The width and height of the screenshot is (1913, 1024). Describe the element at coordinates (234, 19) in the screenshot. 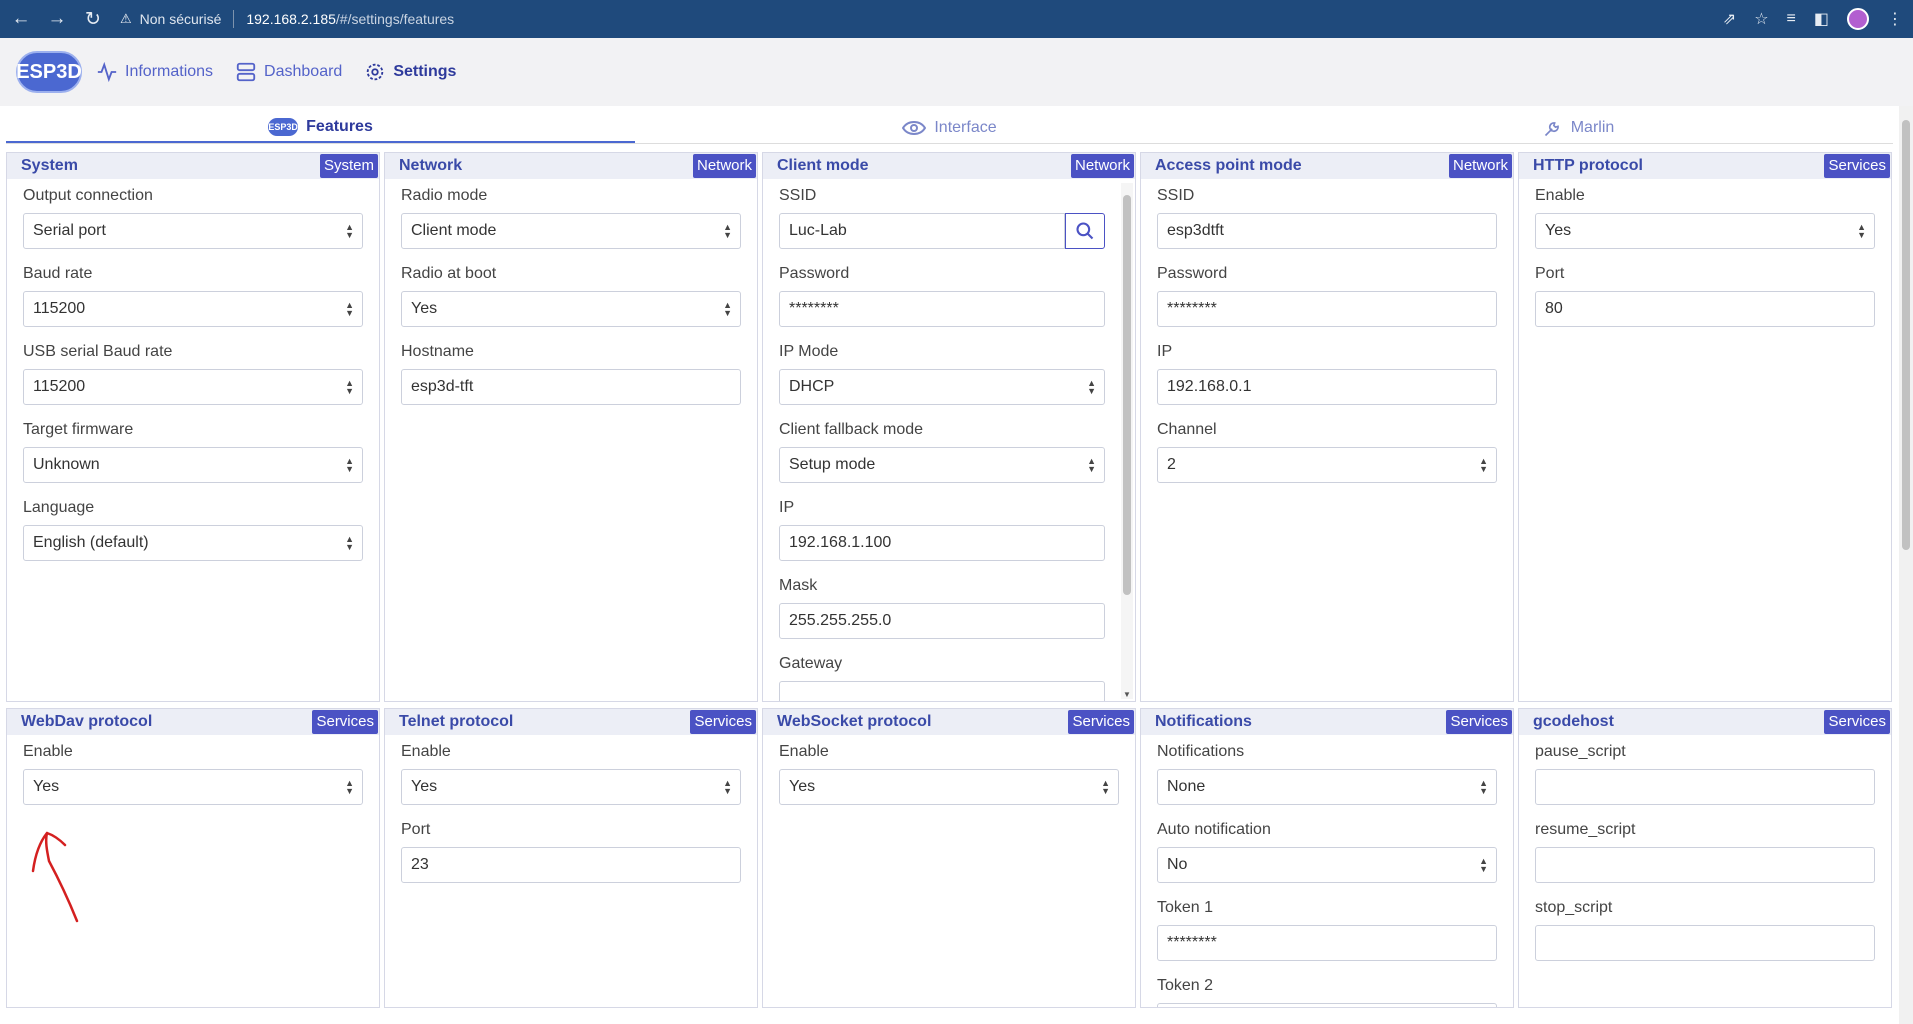

I see `address-divider` at that location.